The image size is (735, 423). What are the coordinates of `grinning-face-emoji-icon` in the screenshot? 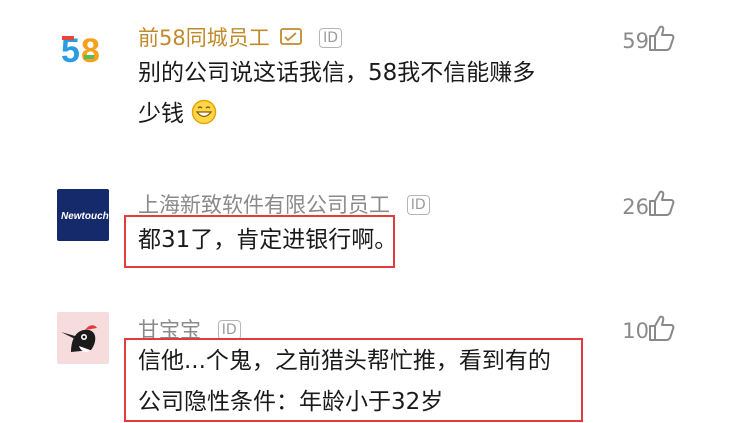 It's located at (204, 112).